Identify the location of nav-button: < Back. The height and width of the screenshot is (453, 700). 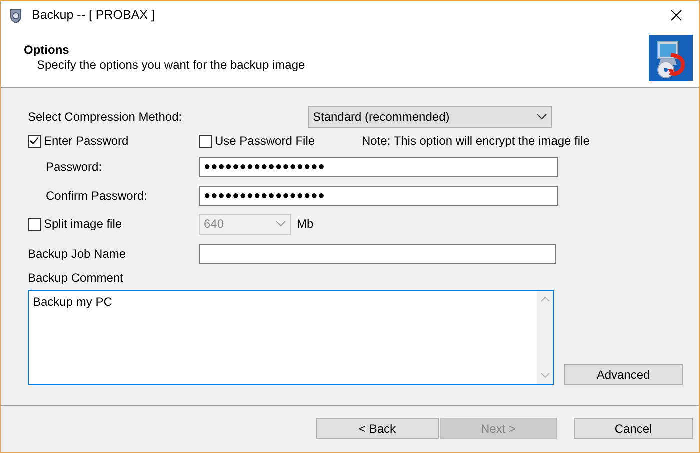
(377, 428).